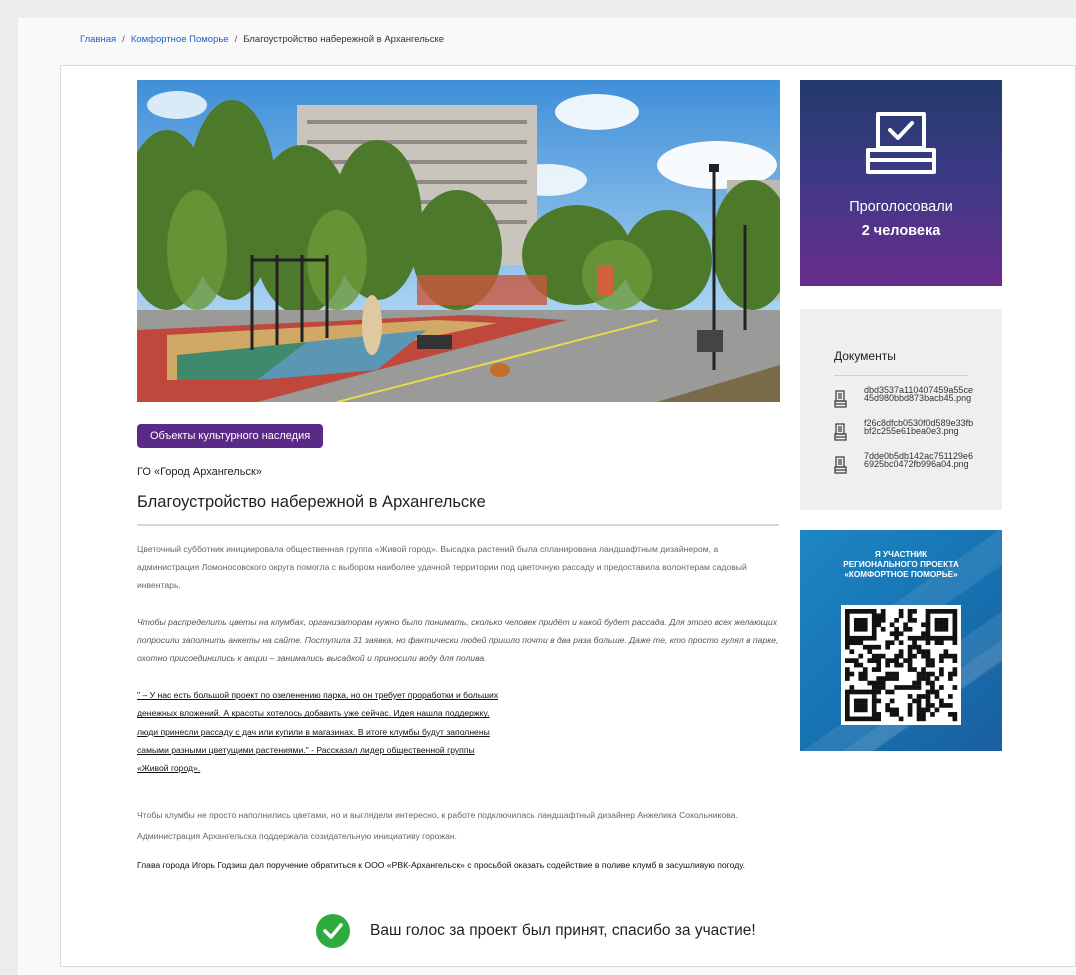 The height and width of the screenshot is (975, 1076). Describe the element at coordinates (901, 375) in the screenshot. I see `documents-divider` at that location.